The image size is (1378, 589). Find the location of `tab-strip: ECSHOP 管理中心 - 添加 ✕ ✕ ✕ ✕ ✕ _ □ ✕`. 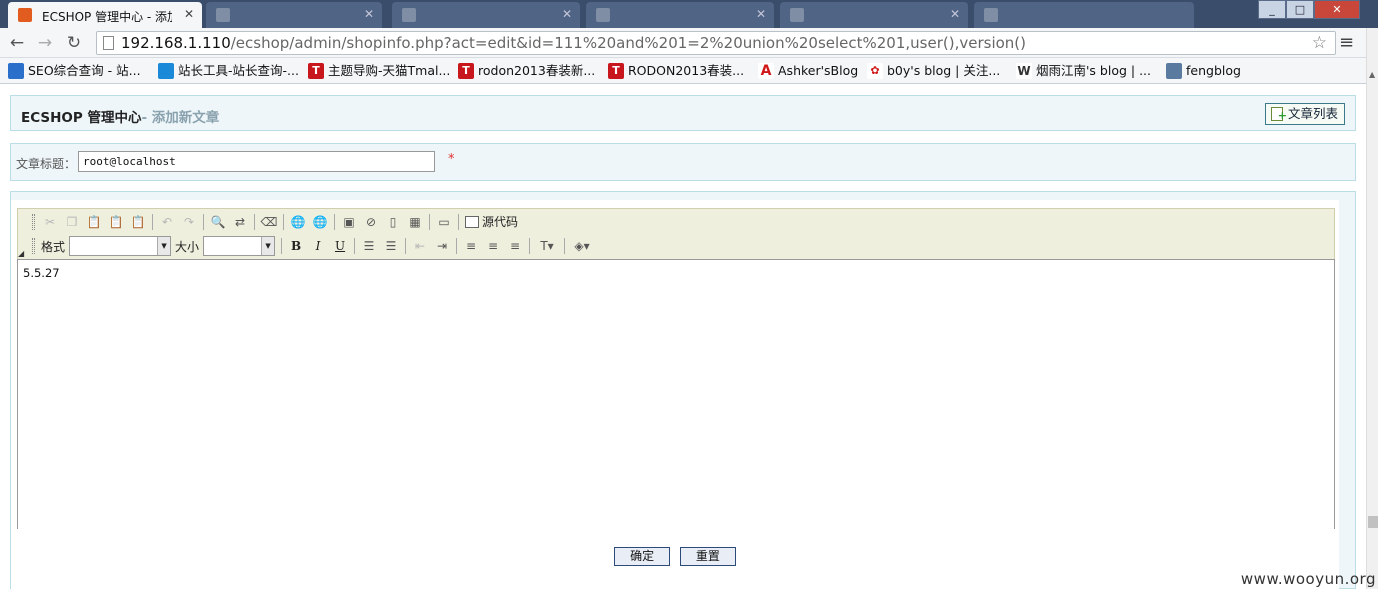

tab-strip: ECSHOP 管理中心 - 添加 ✕ ✕ ✕ ✕ ✕ _ □ ✕ is located at coordinates (689, 14).